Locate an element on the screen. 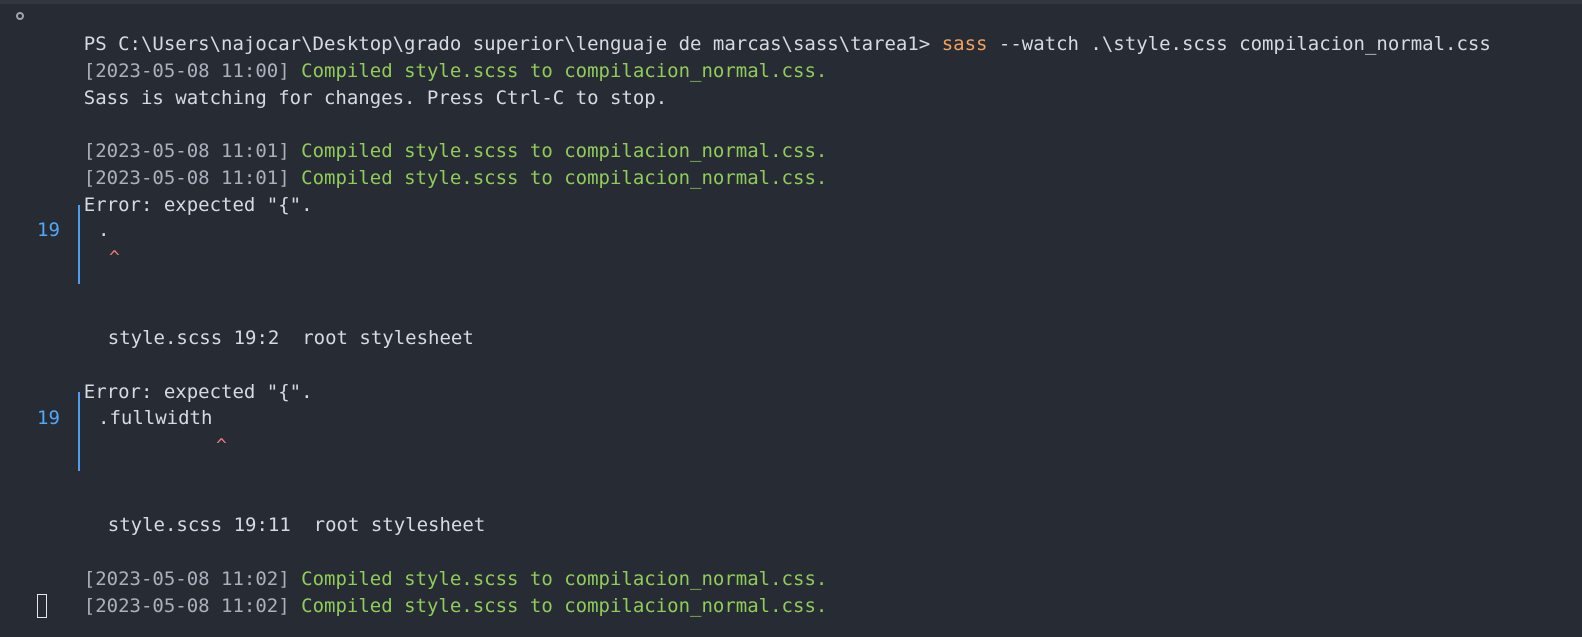 The width and height of the screenshot is (1582, 637). error-code-snippet: .fullwidth is located at coordinates (155, 418).